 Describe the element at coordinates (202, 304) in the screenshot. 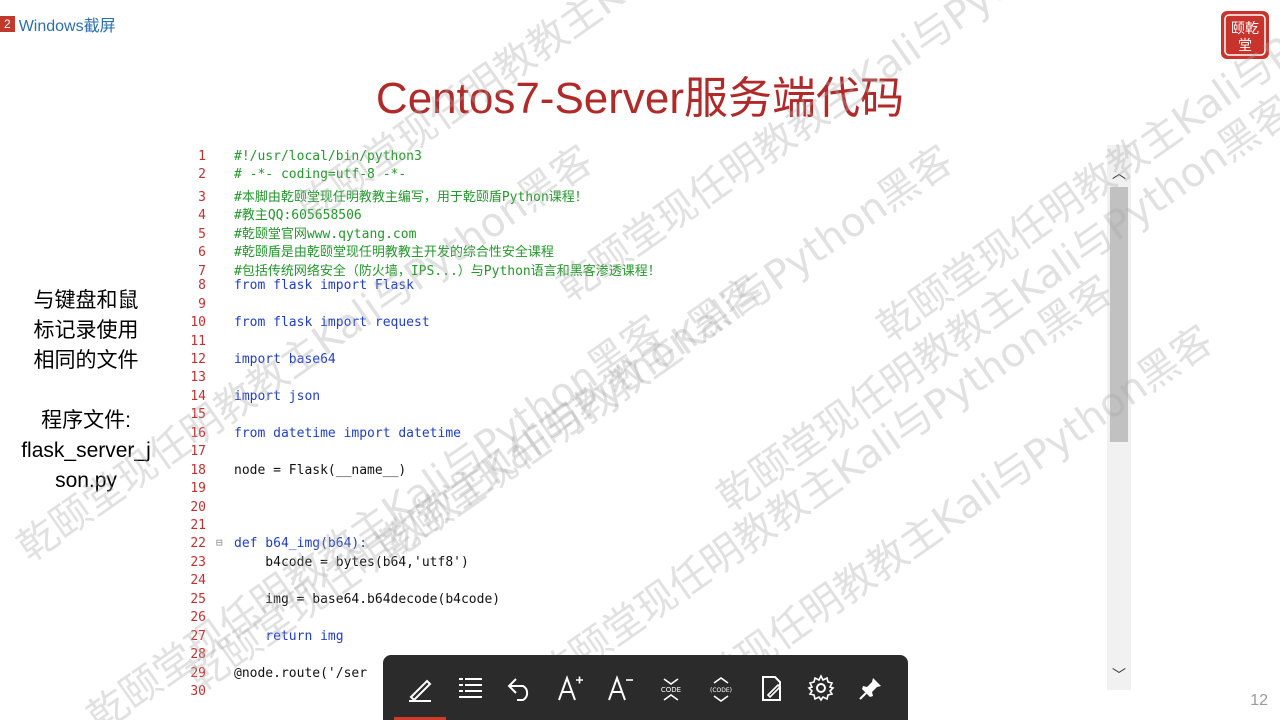

I see `line-number: 9` at that location.